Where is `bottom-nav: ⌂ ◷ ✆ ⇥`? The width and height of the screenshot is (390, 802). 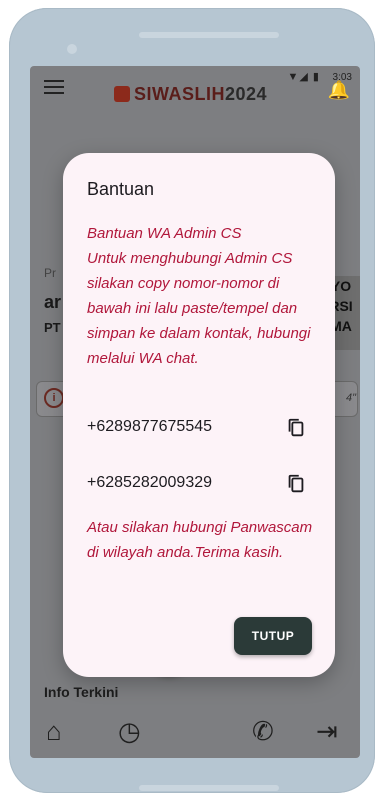 bottom-nav: ⌂ ◷ ✆ ⇥ is located at coordinates (195, 735).